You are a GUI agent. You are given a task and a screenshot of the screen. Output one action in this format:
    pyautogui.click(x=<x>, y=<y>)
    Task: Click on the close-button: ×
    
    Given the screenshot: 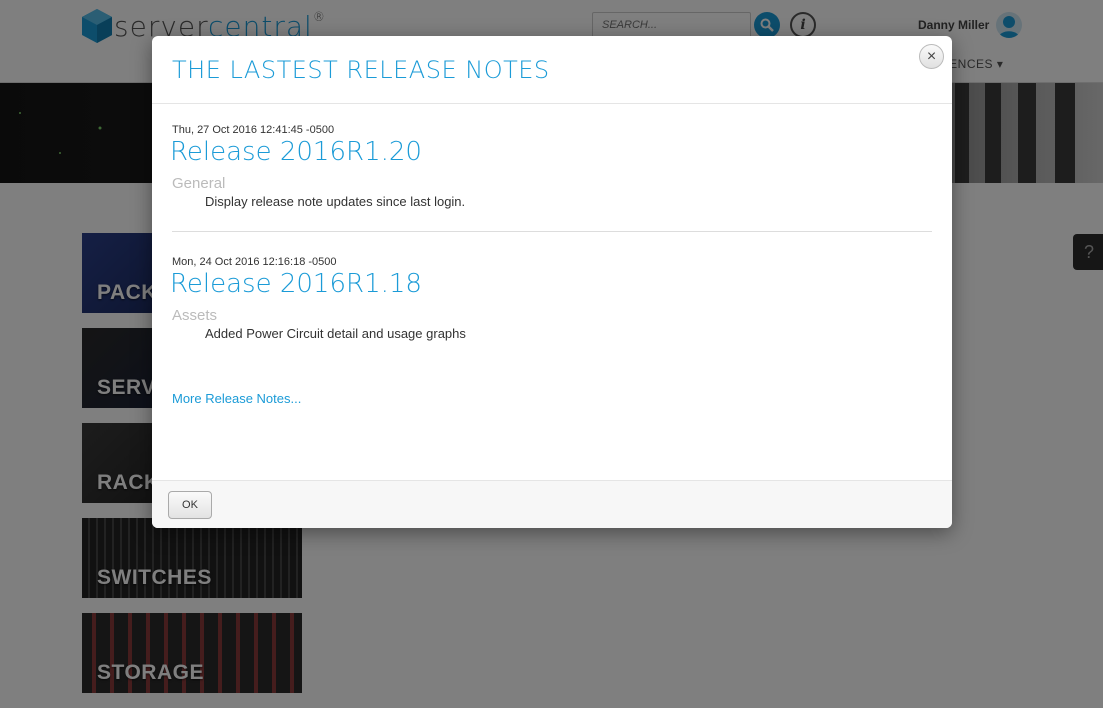 What is the action you would take?
    pyautogui.click(x=931, y=56)
    